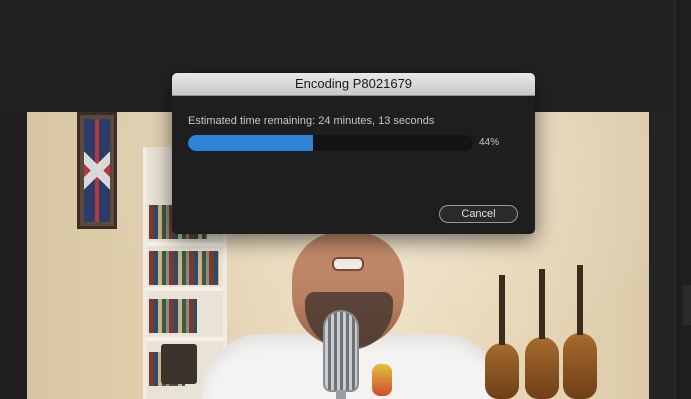 This screenshot has width=691, height=399. I want to click on union-jack-poster, so click(97, 170).